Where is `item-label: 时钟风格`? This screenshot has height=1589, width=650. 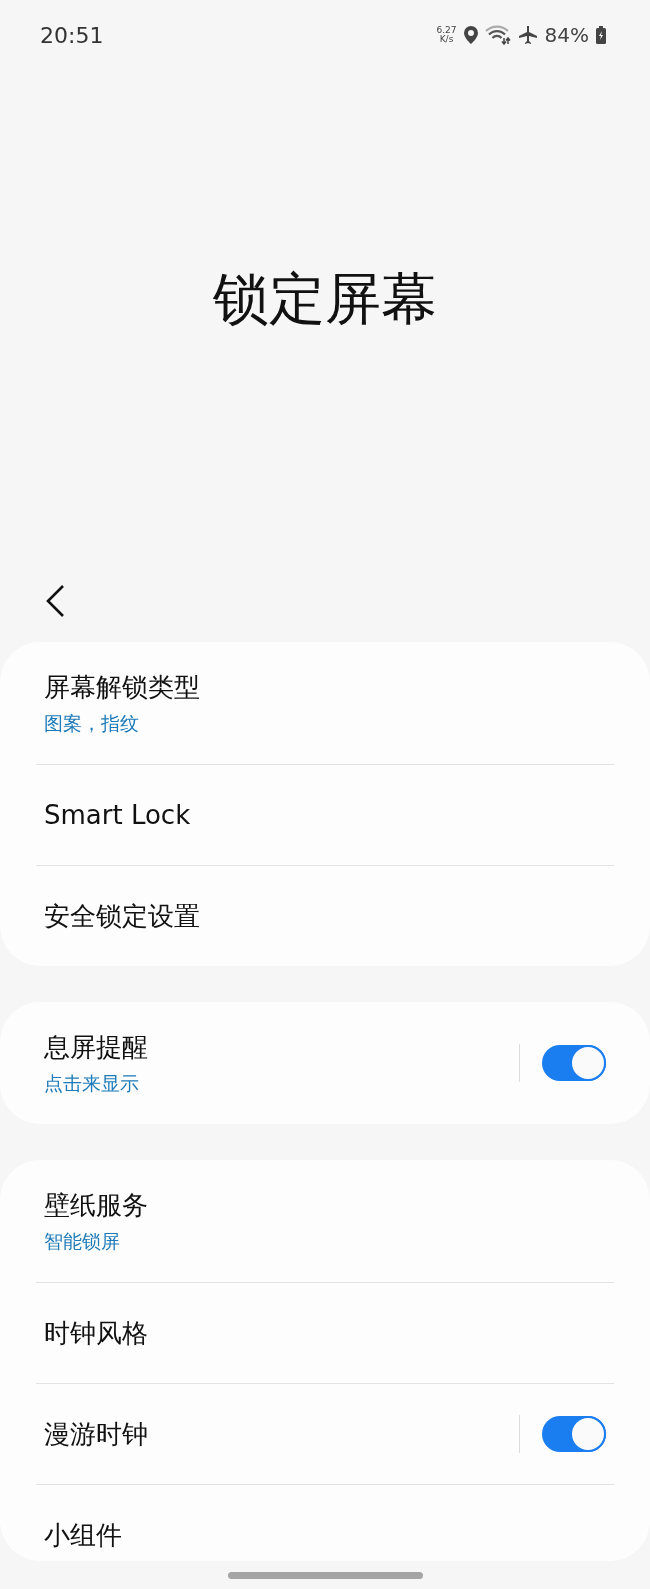 item-label: 时钟风格 is located at coordinates (96, 1333).